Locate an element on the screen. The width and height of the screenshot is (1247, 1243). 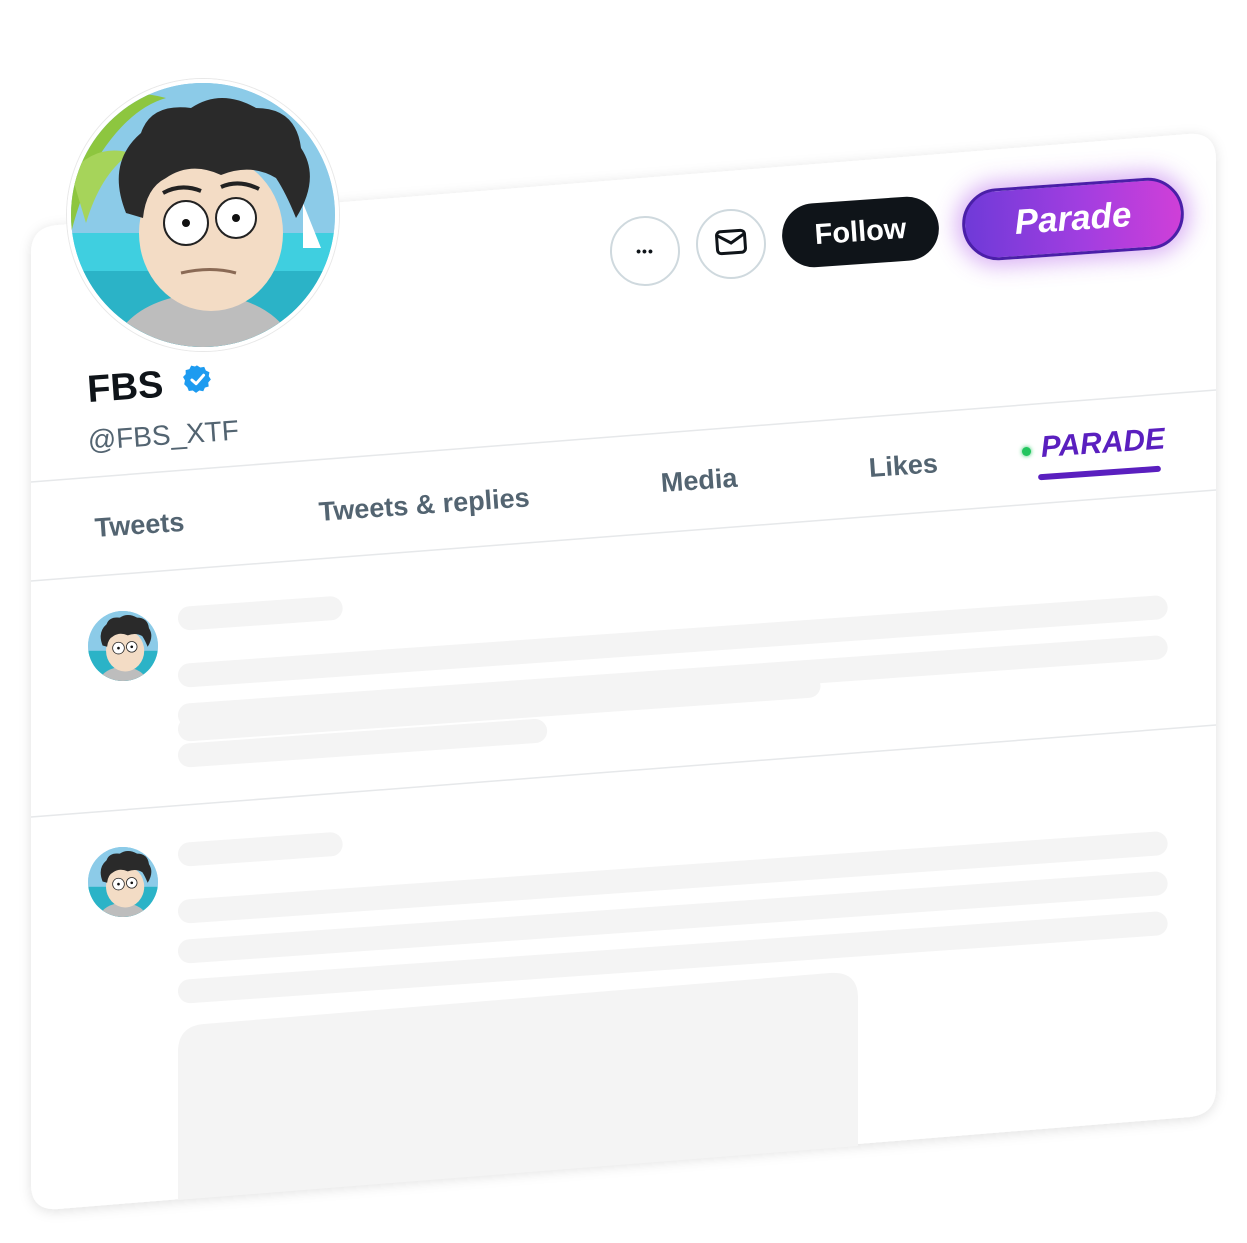
tab-media: Media is located at coordinates (699, 481).